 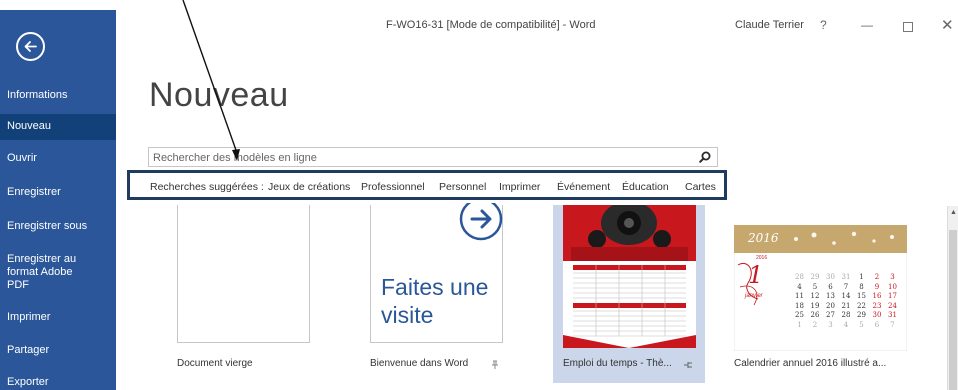 I want to click on pinned-icon, so click(x=688, y=365).